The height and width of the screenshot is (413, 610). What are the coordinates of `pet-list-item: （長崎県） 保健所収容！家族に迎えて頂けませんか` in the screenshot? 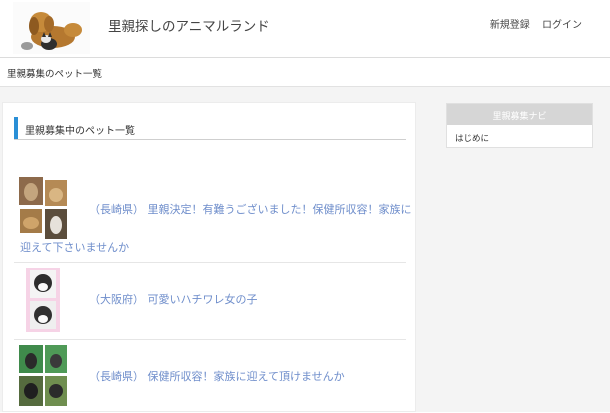 It's located at (210, 379).